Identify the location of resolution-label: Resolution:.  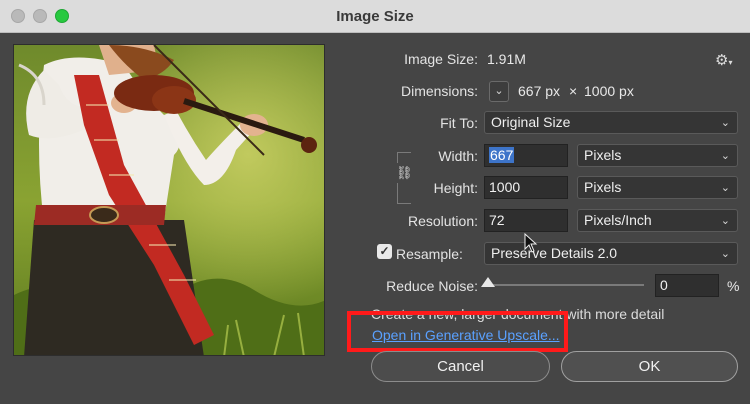
(442, 221).